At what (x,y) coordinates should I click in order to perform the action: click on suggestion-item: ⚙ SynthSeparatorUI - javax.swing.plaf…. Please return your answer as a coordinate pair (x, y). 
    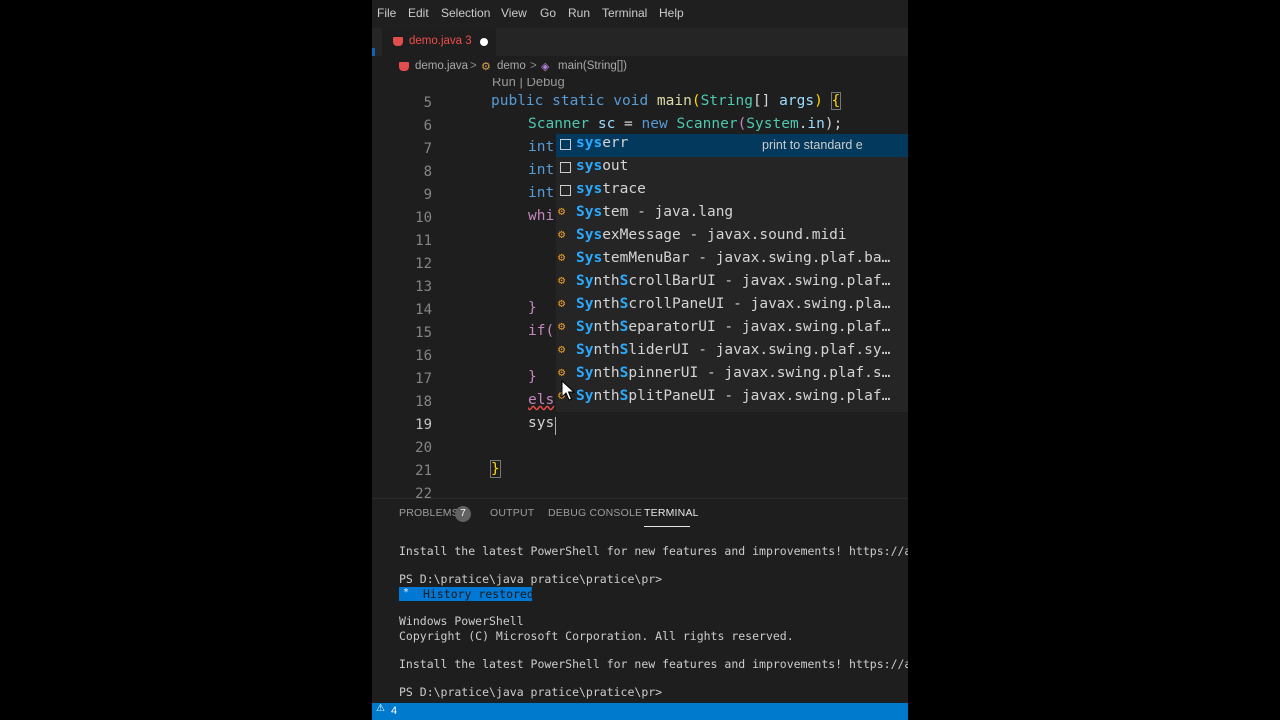
    Looking at the image, I should click on (732, 329).